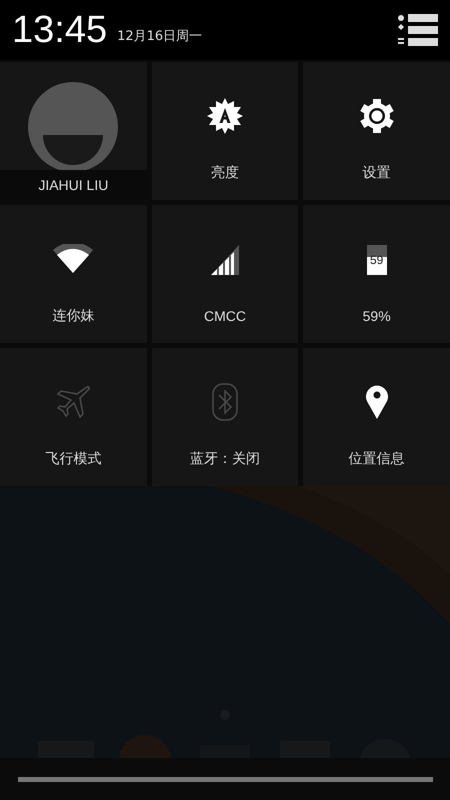 The height and width of the screenshot is (800, 450). What do you see at coordinates (377, 402) in the screenshot?
I see `location-pin-icon` at bounding box center [377, 402].